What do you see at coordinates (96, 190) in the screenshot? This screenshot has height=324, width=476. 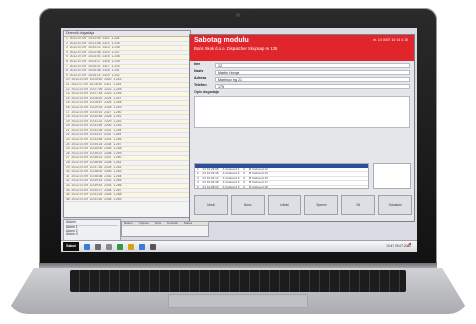 I see `list-cell: 10:40:27` at bounding box center [96, 190].